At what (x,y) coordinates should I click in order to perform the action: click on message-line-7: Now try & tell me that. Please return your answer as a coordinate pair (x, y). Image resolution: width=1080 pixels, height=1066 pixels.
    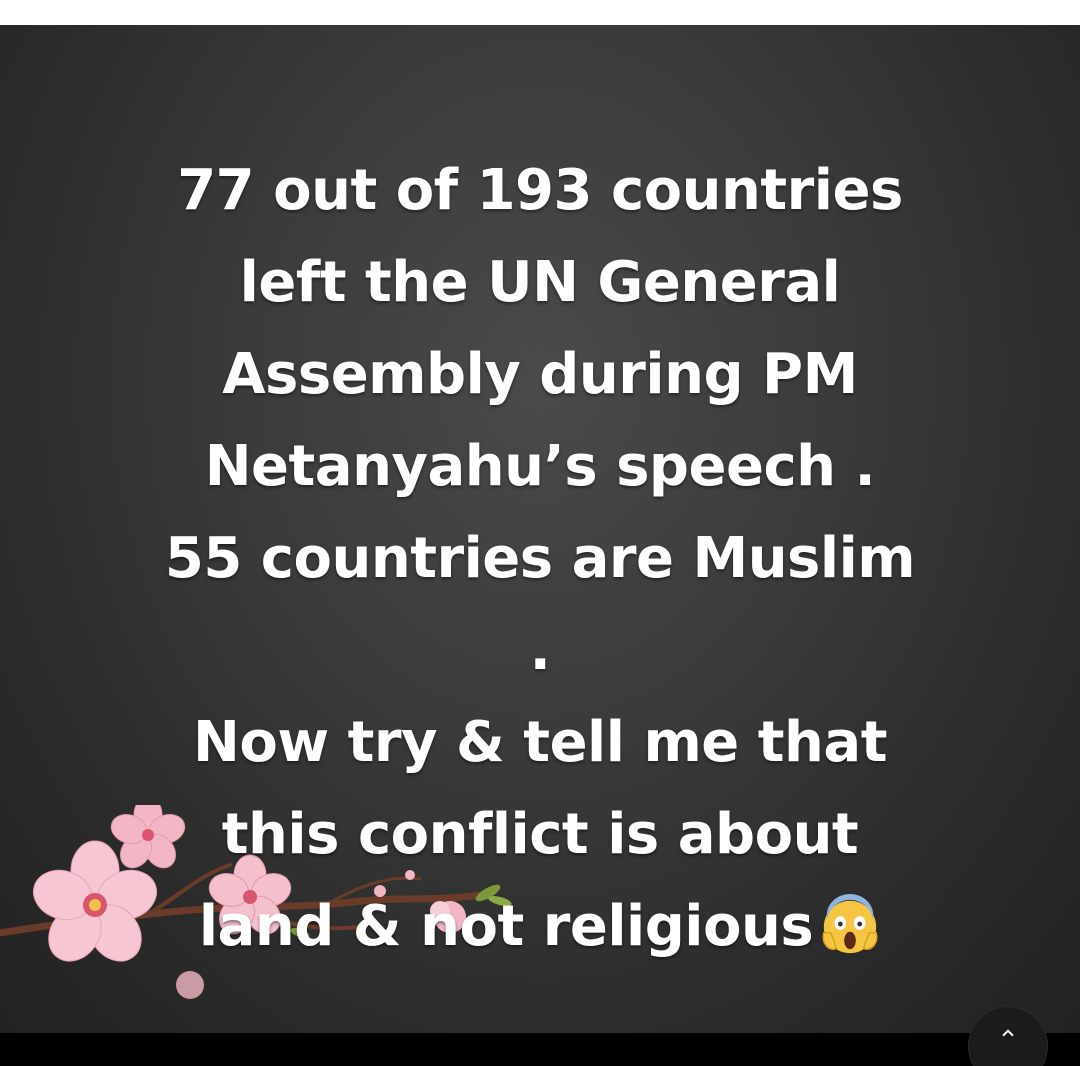
    Looking at the image, I should click on (540, 742).